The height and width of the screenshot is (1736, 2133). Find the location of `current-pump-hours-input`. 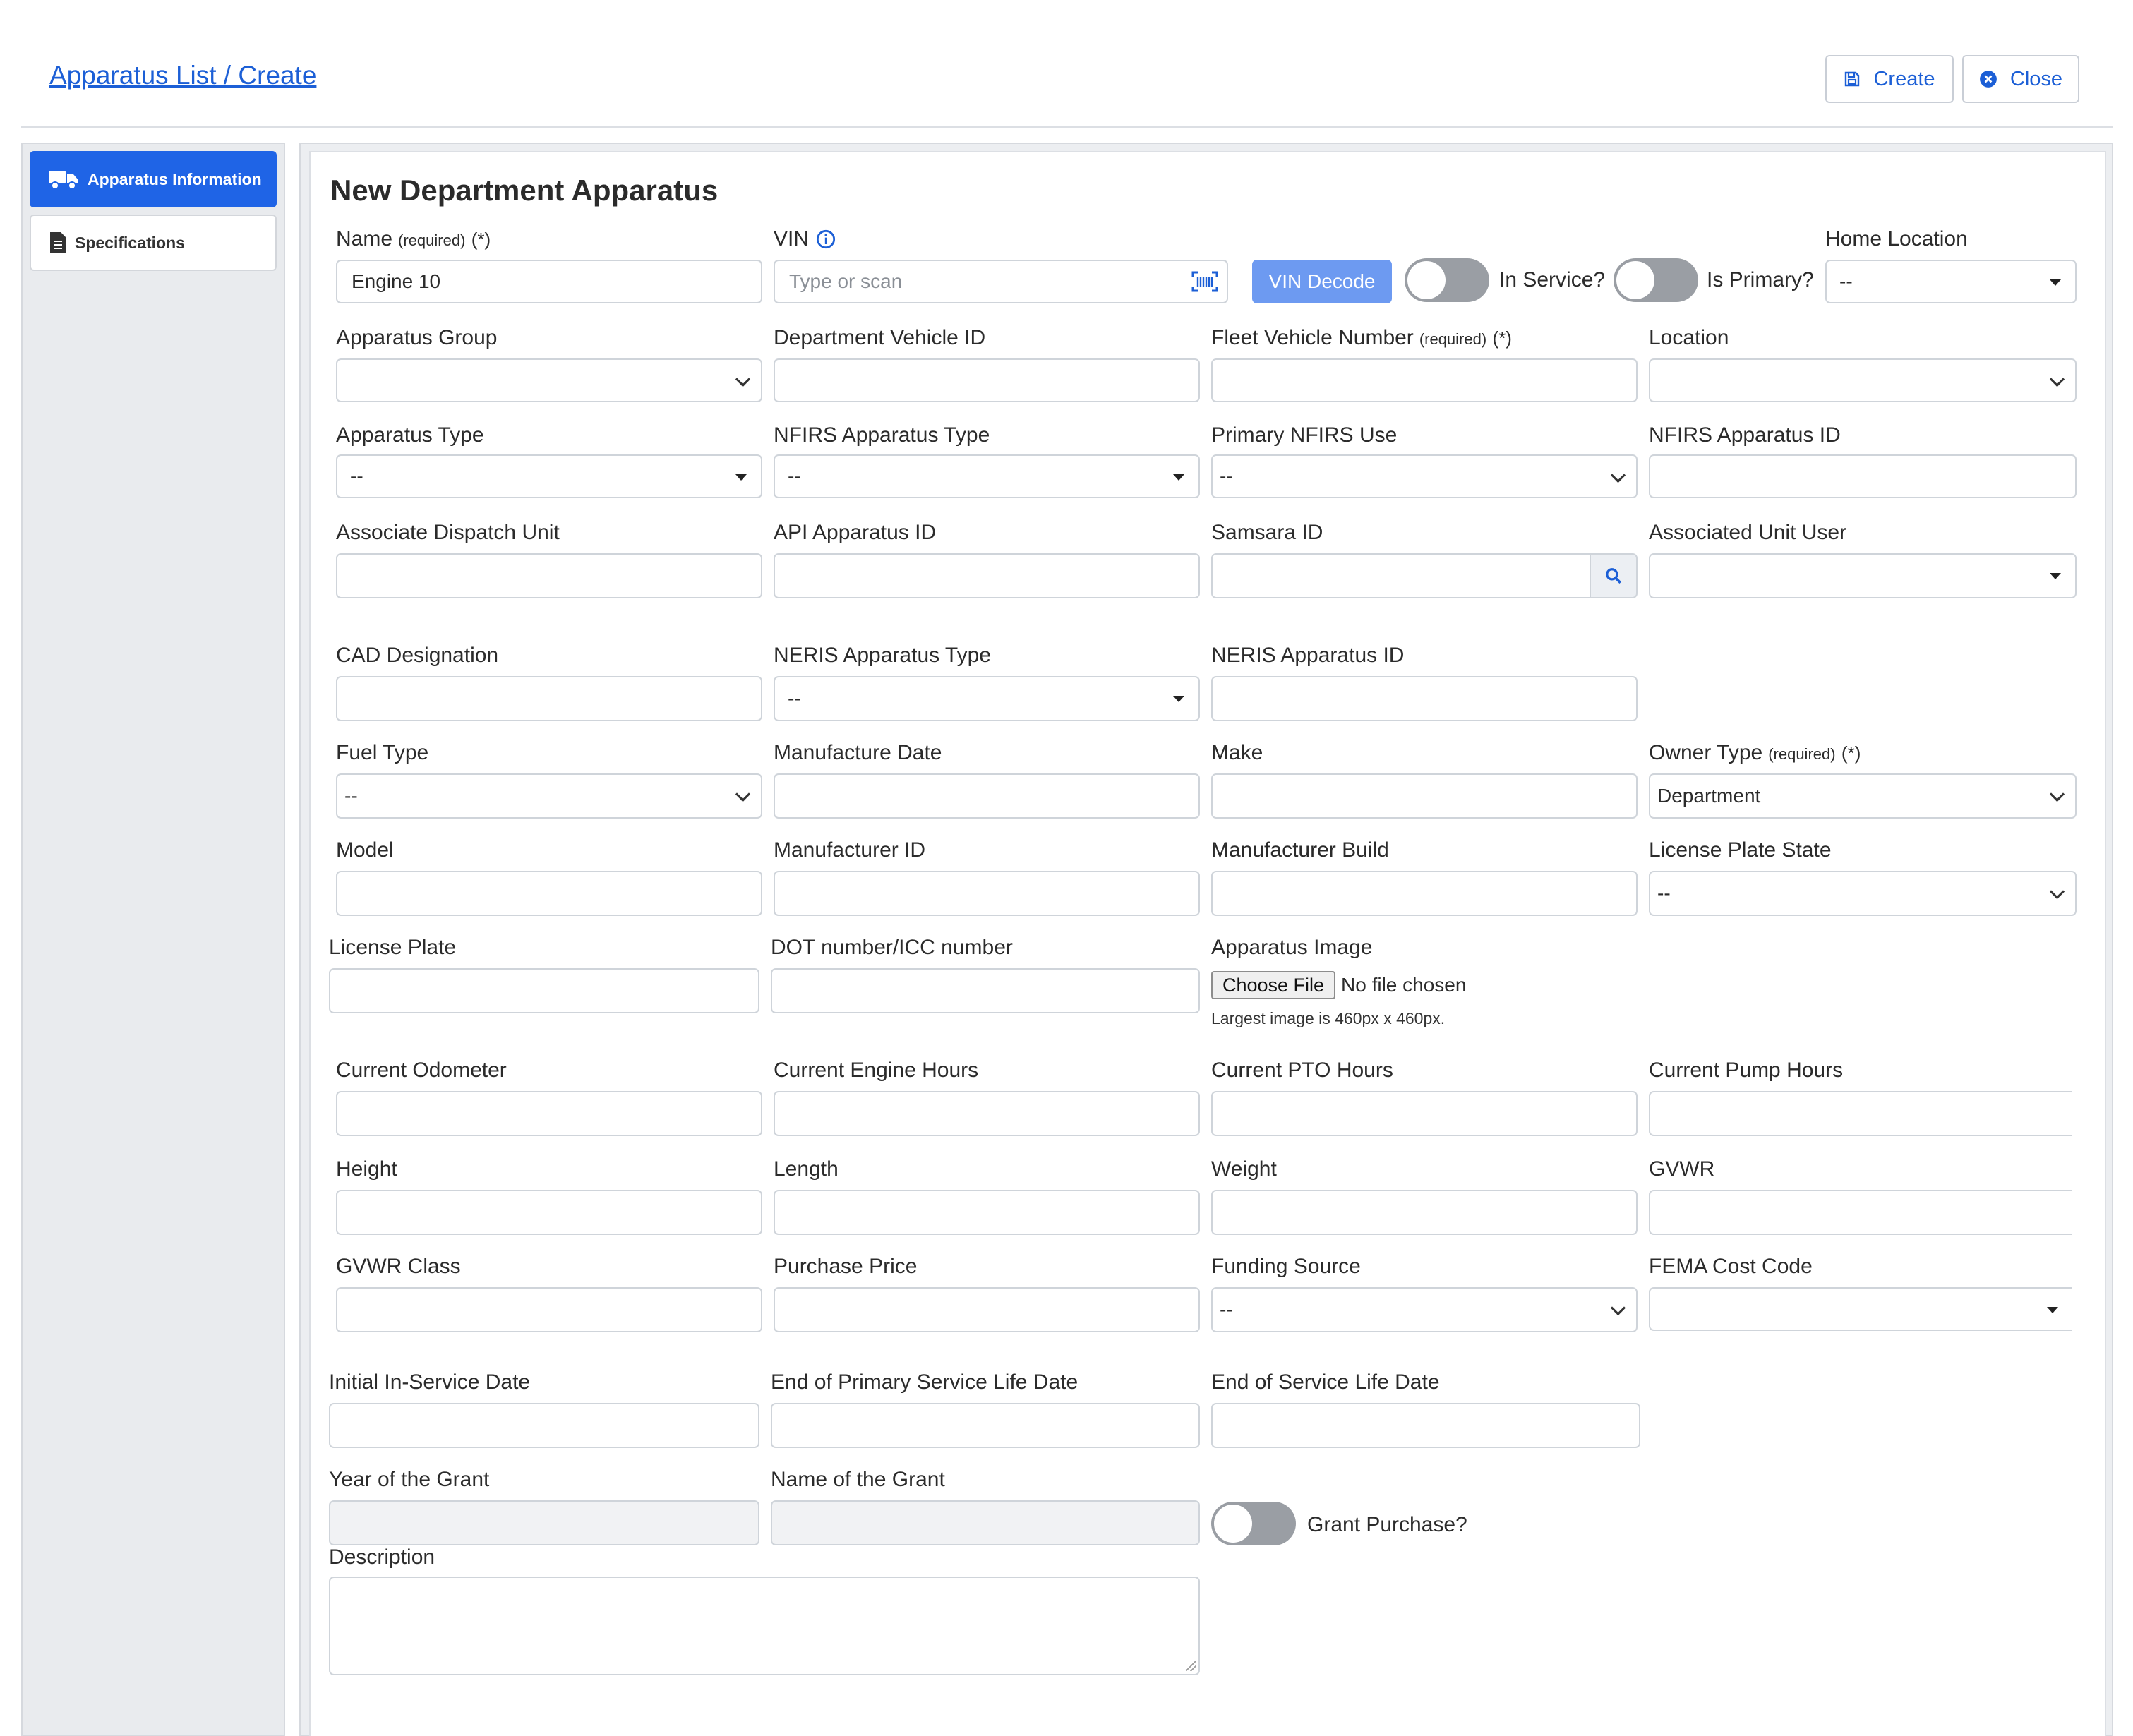

current-pump-hours-input is located at coordinates (1860, 1113).